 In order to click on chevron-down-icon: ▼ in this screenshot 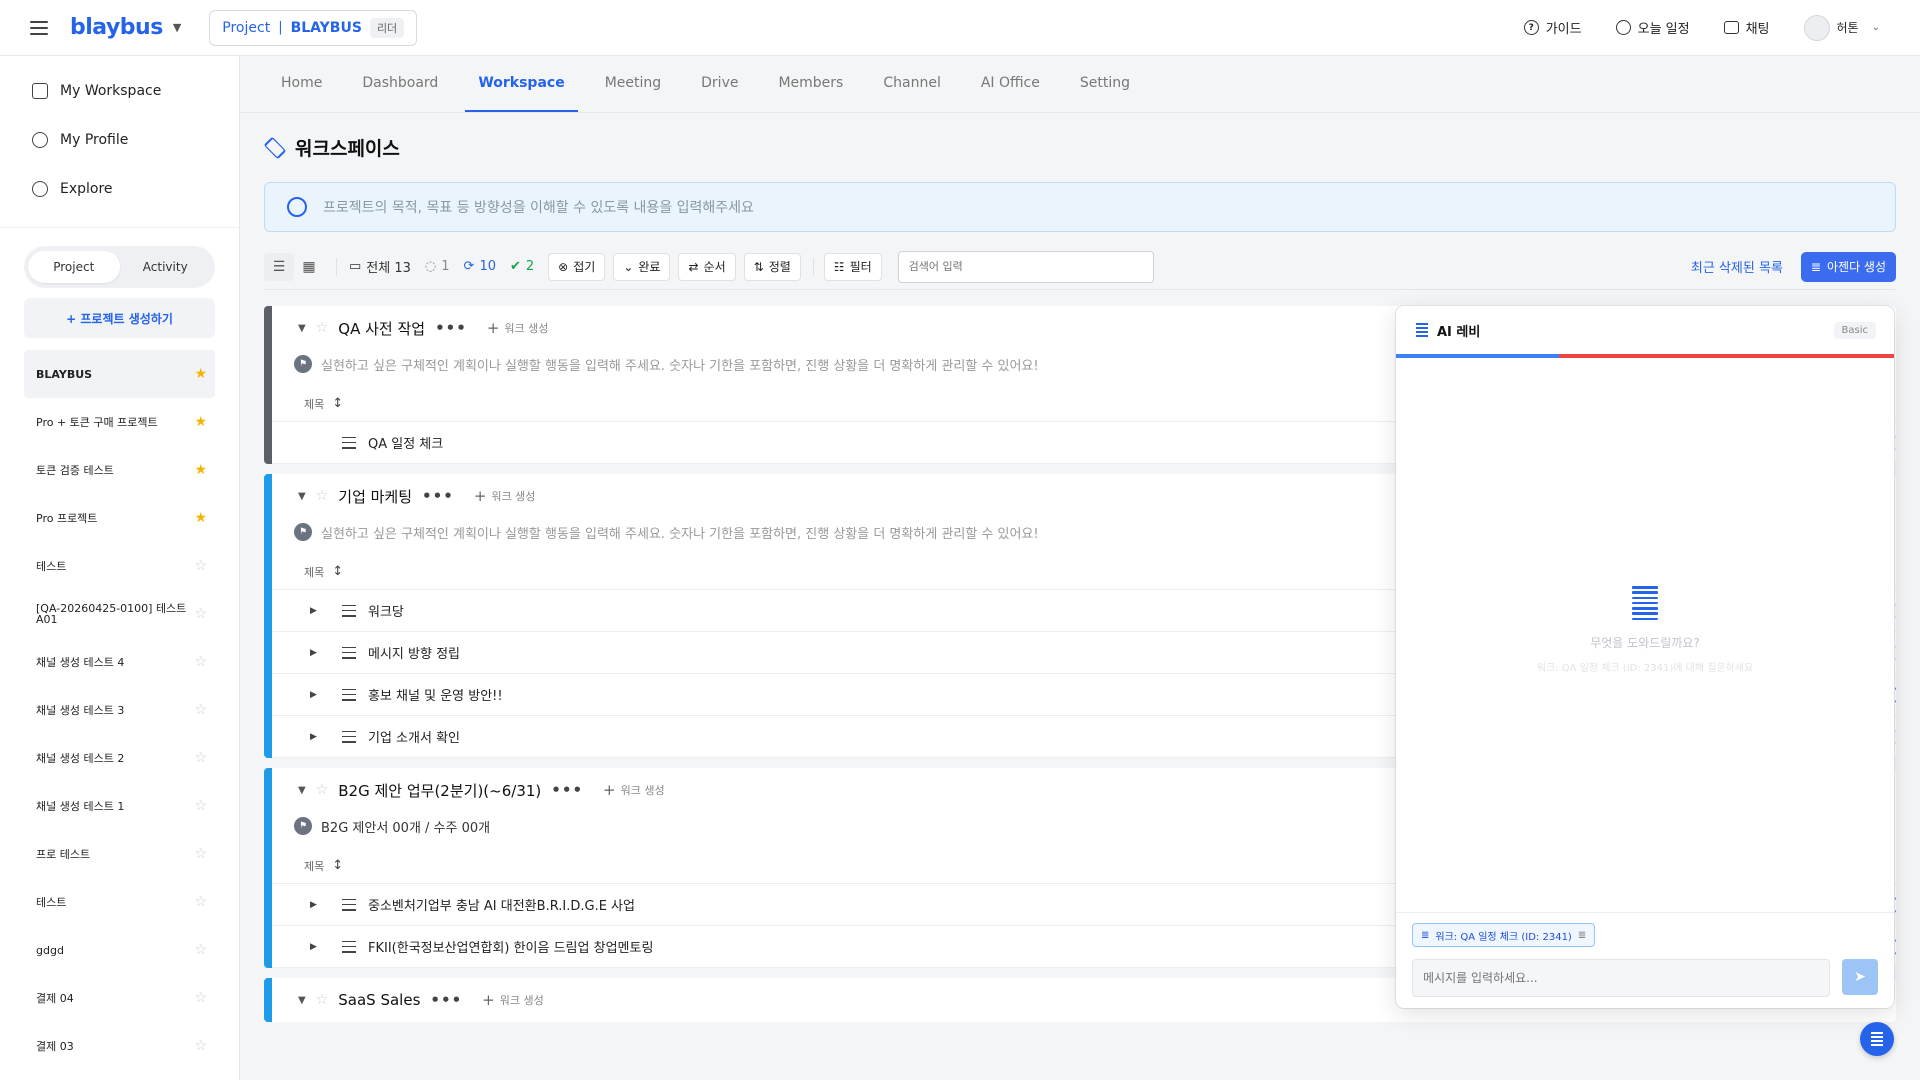, I will do `click(177, 27)`.